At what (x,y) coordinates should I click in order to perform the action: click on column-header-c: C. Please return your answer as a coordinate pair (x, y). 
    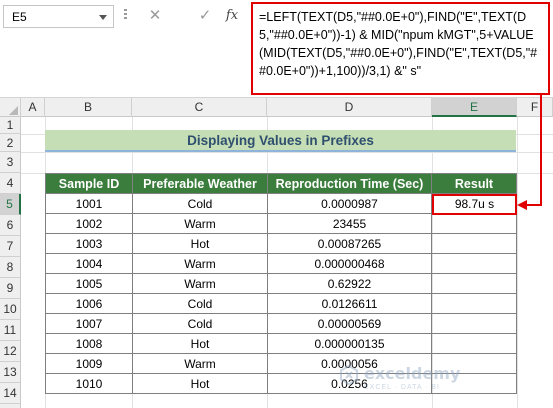
    Looking at the image, I should click on (199, 107).